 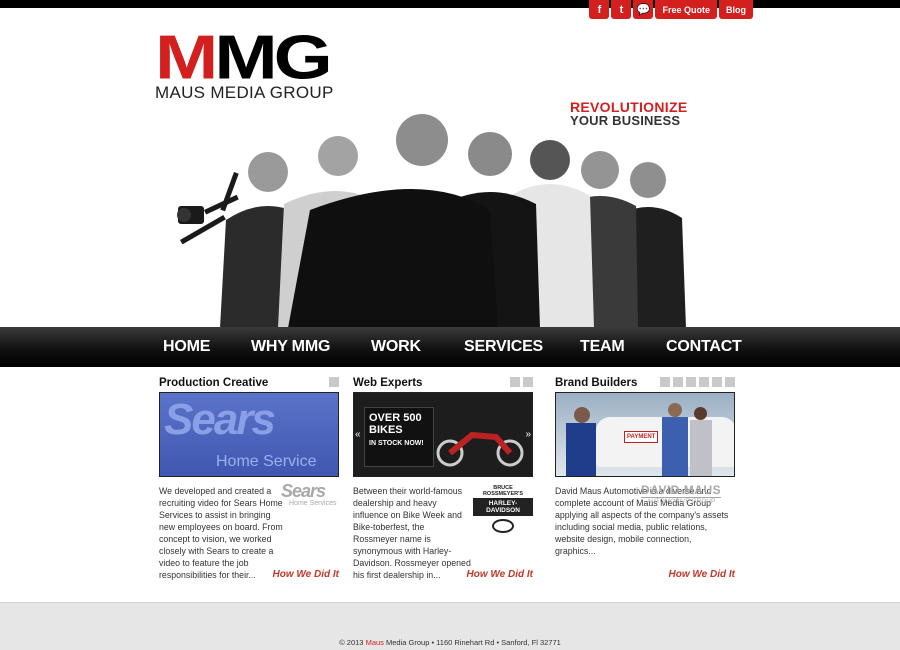 What do you see at coordinates (290, 347) in the screenshot?
I see `nav-why-mmg: WHY MMG` at bounding box center [290, 347].